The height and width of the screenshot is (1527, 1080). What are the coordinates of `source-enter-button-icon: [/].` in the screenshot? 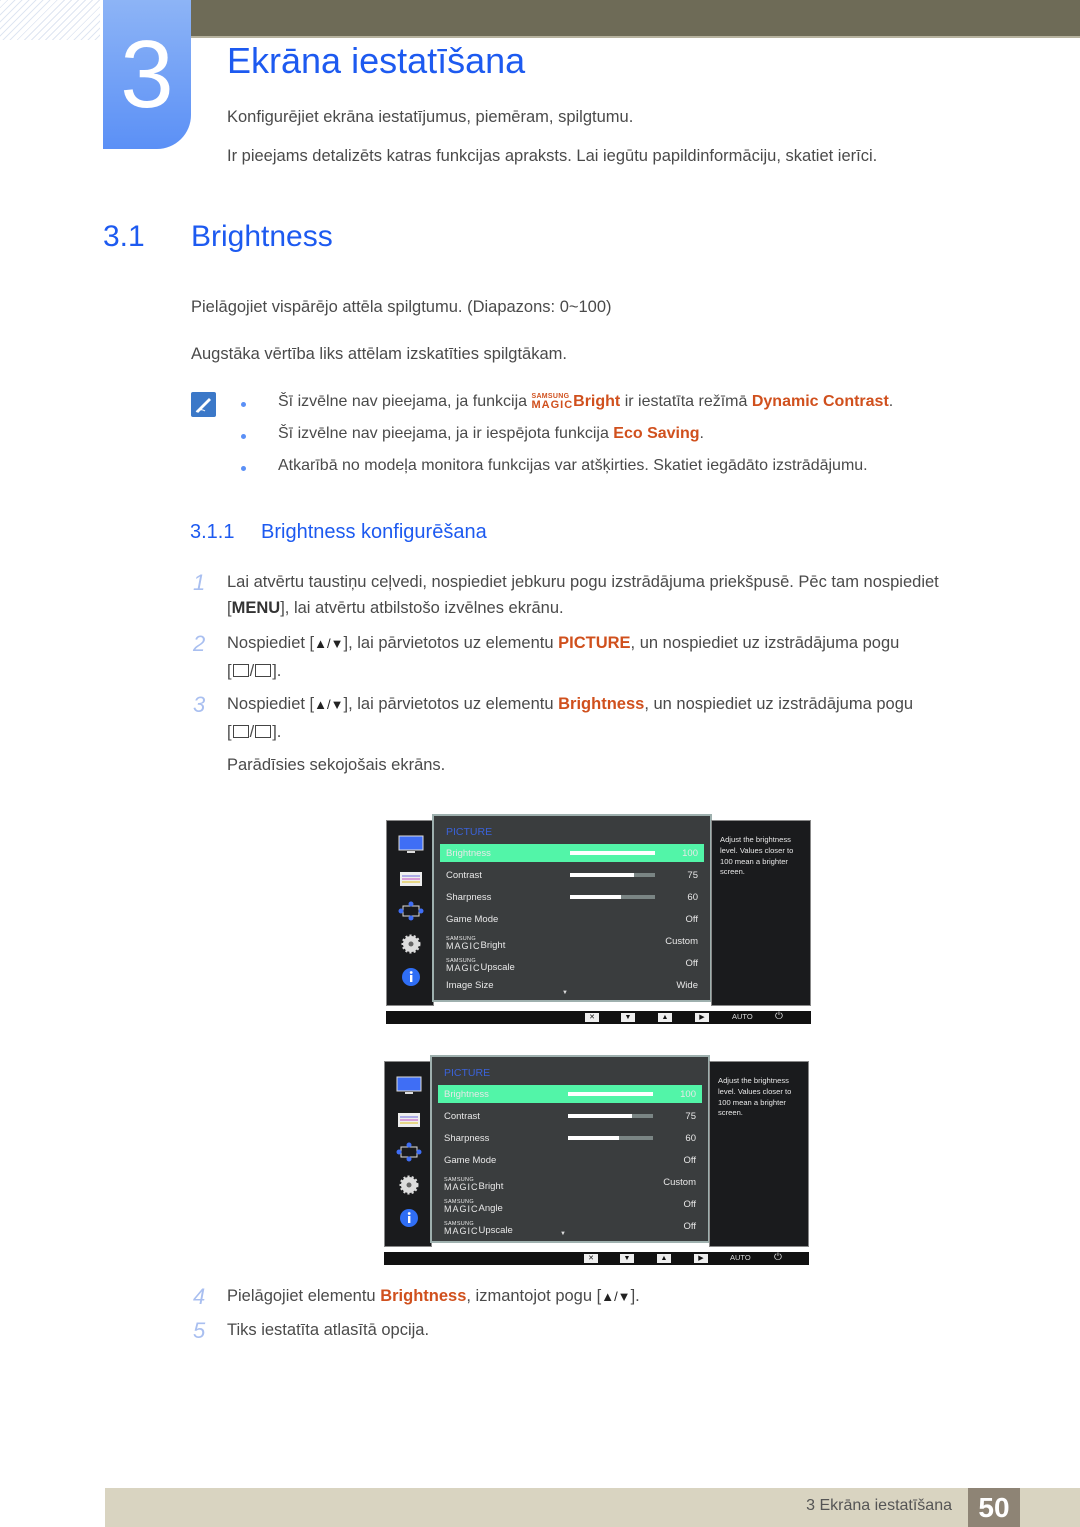 It's located at (254, 732).